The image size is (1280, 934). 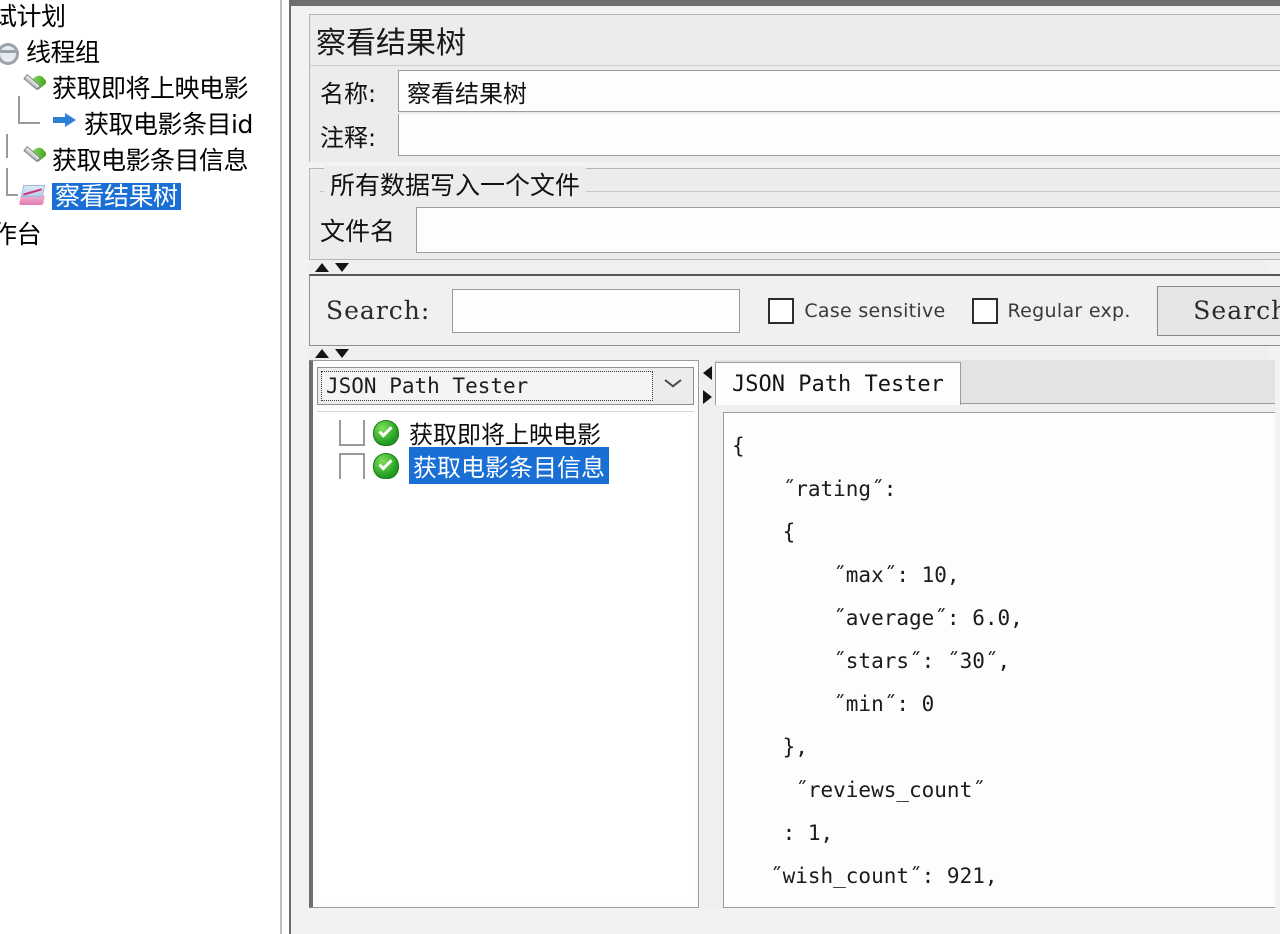 I want to click on json-line: ˝reviews_count˝, so click(x=858, y=790).